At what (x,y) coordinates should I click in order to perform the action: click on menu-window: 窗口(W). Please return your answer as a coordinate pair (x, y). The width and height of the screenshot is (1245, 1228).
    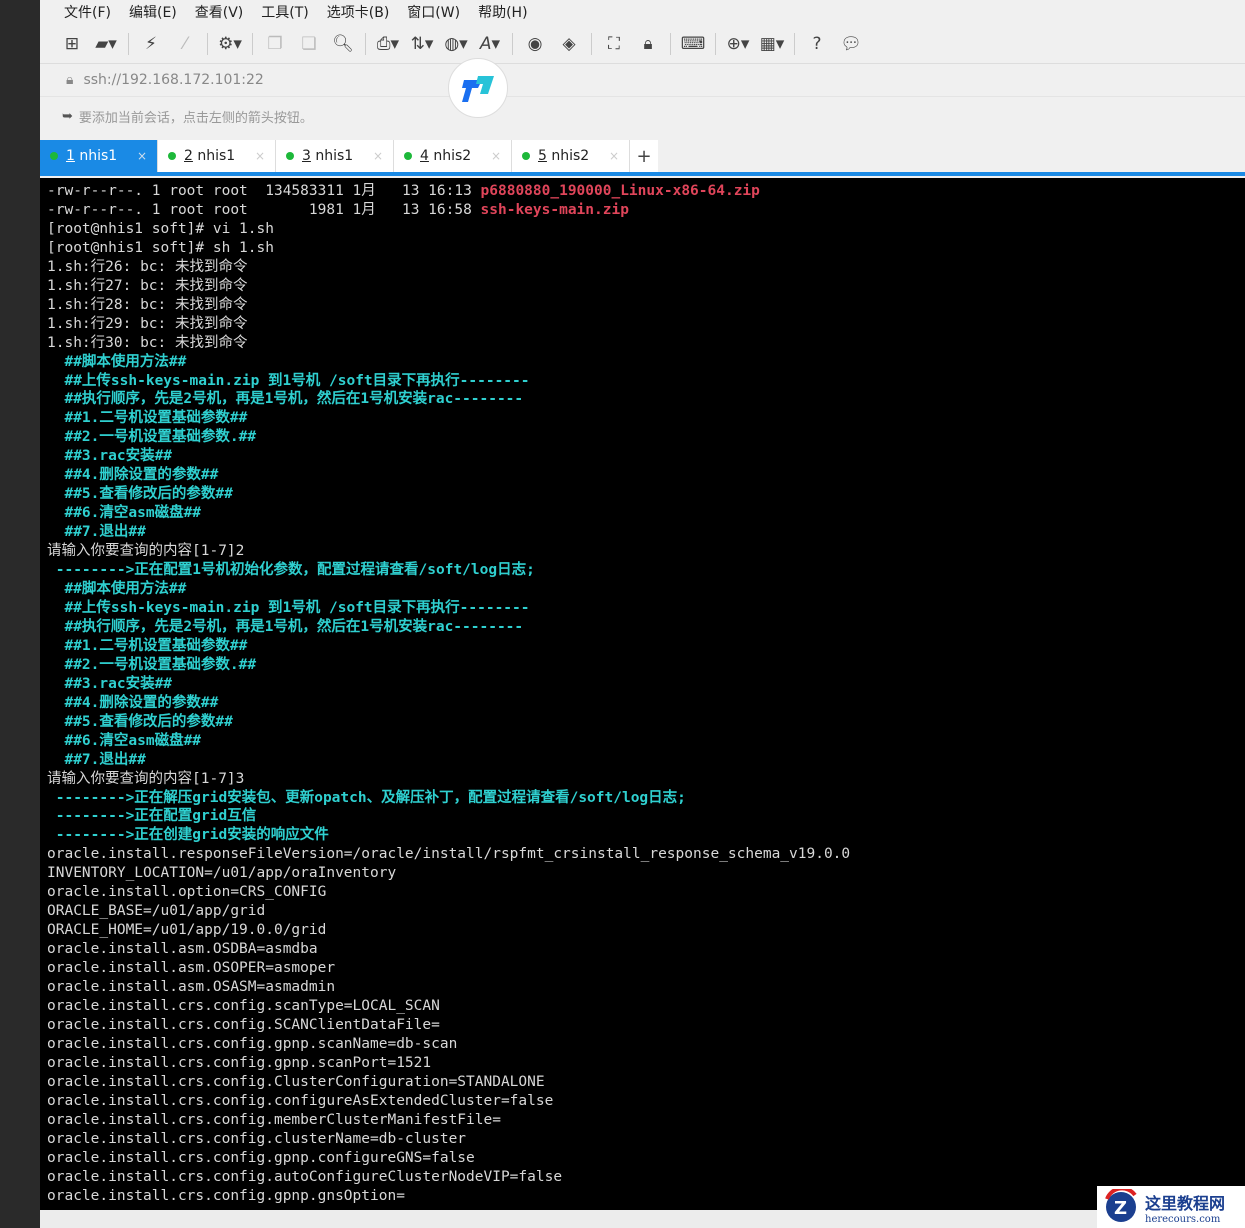
    Looking at the image, I should click on (433, 12).